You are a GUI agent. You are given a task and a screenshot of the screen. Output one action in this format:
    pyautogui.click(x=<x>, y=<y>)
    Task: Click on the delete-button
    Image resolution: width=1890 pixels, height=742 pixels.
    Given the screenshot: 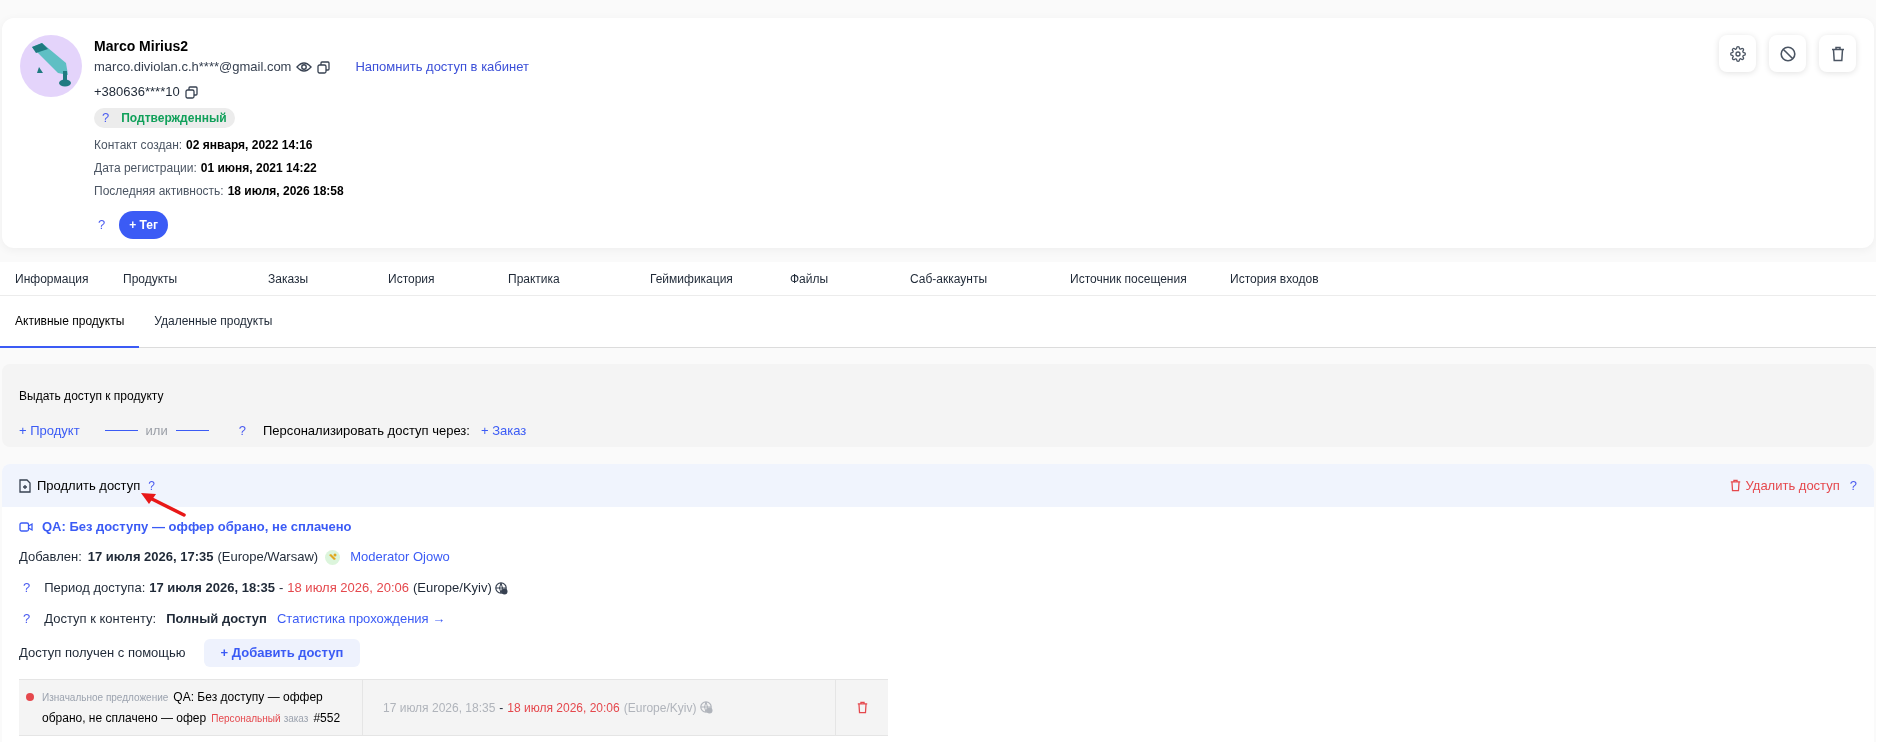 What is the action you would take?
    pyautogui.click(x=1837, y=53)
    